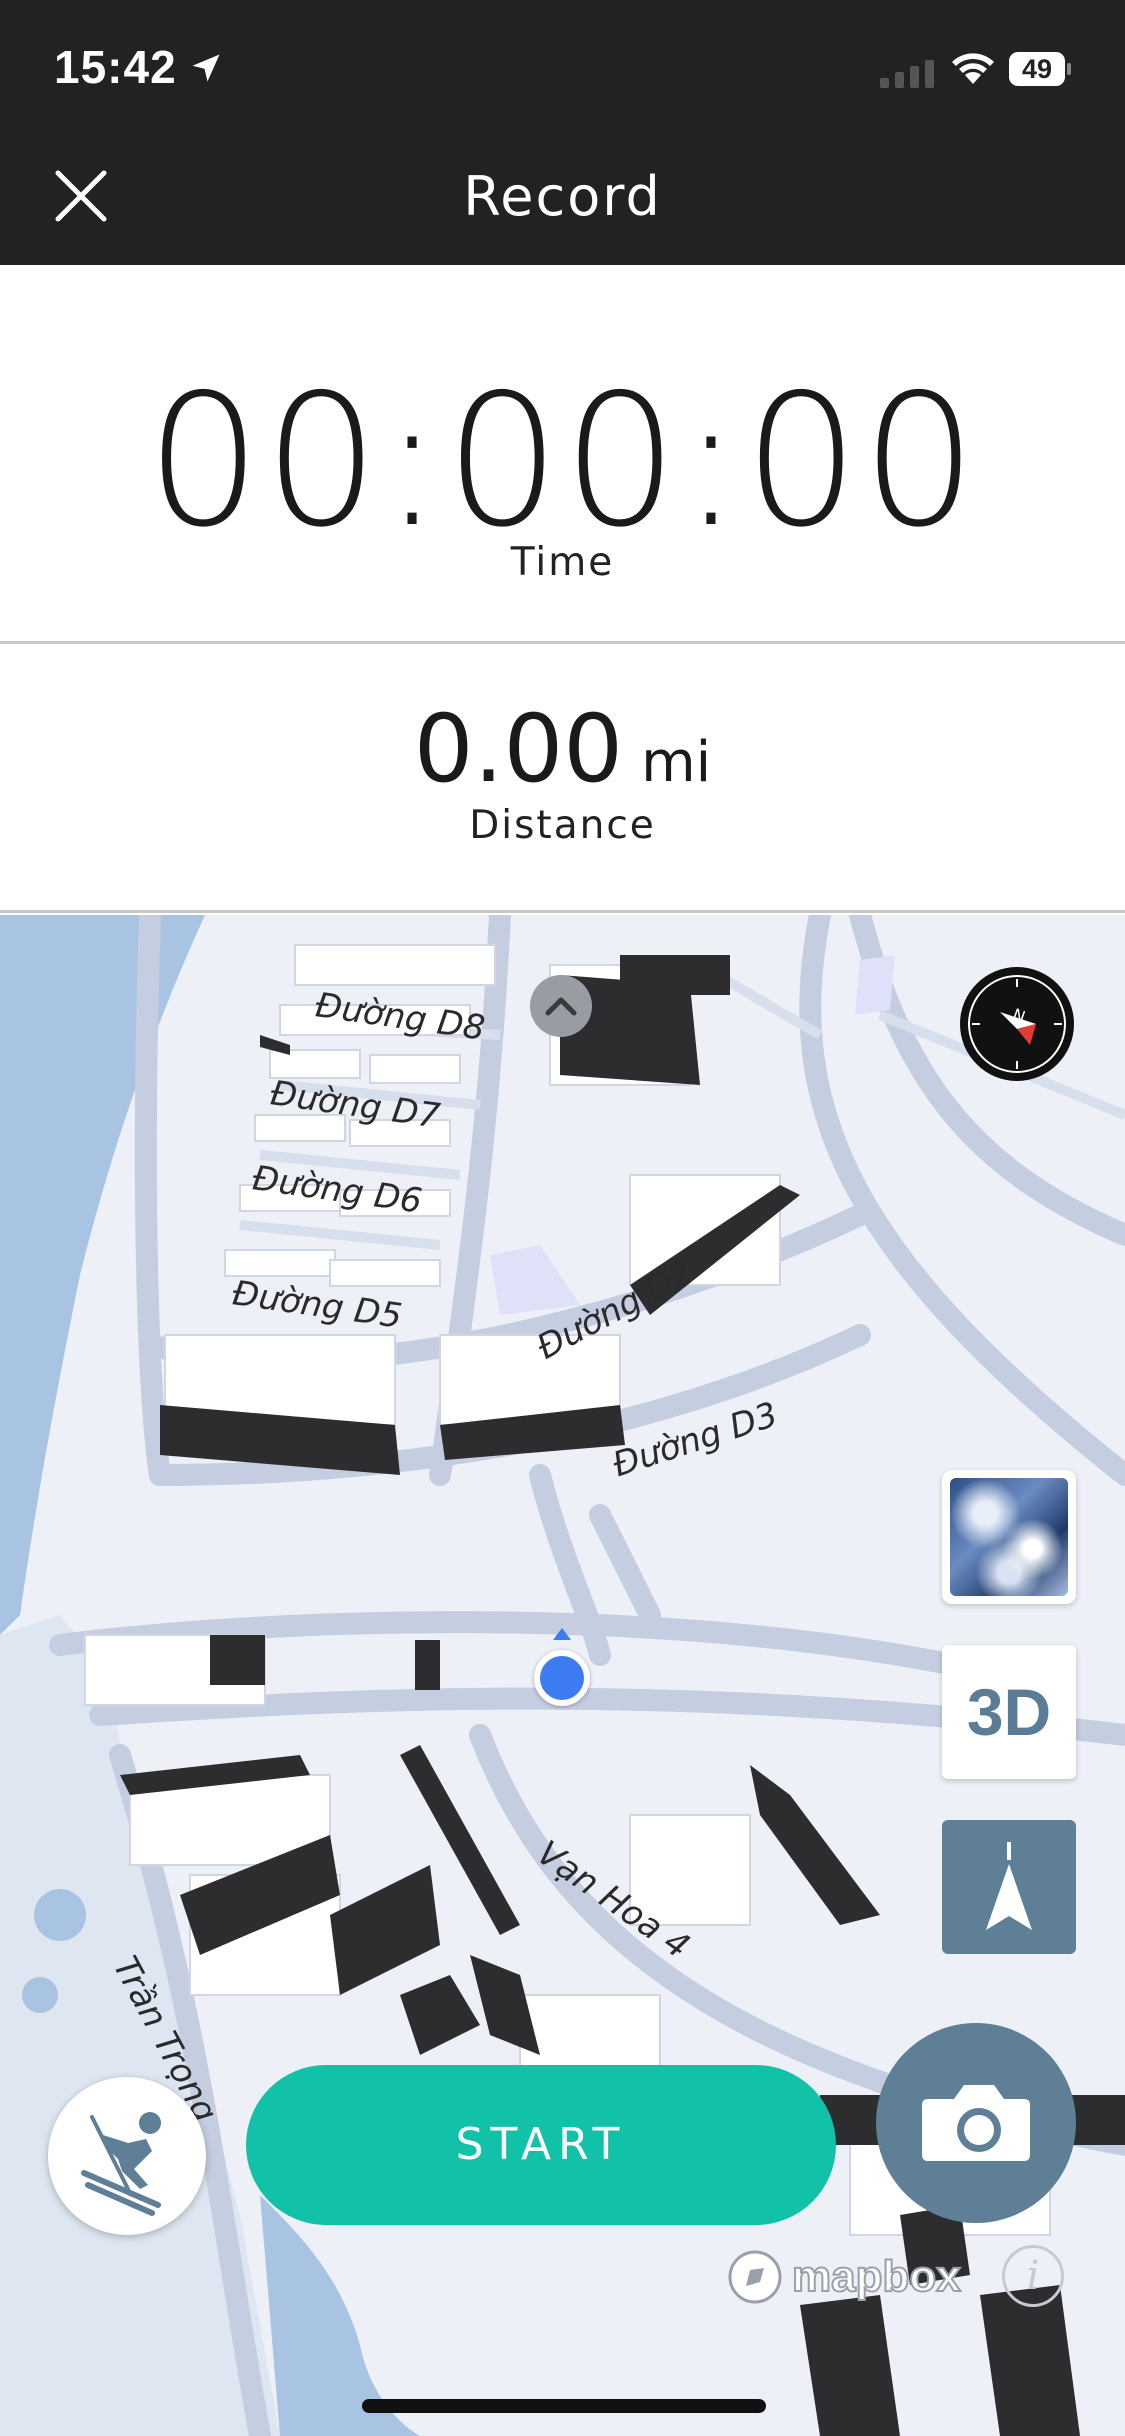 Image resolution: width=1125 pixels, height=2436 pixels. Describe the element at coordinates (562, 562) in the screenshot. I see `time-label: Time` at that location.